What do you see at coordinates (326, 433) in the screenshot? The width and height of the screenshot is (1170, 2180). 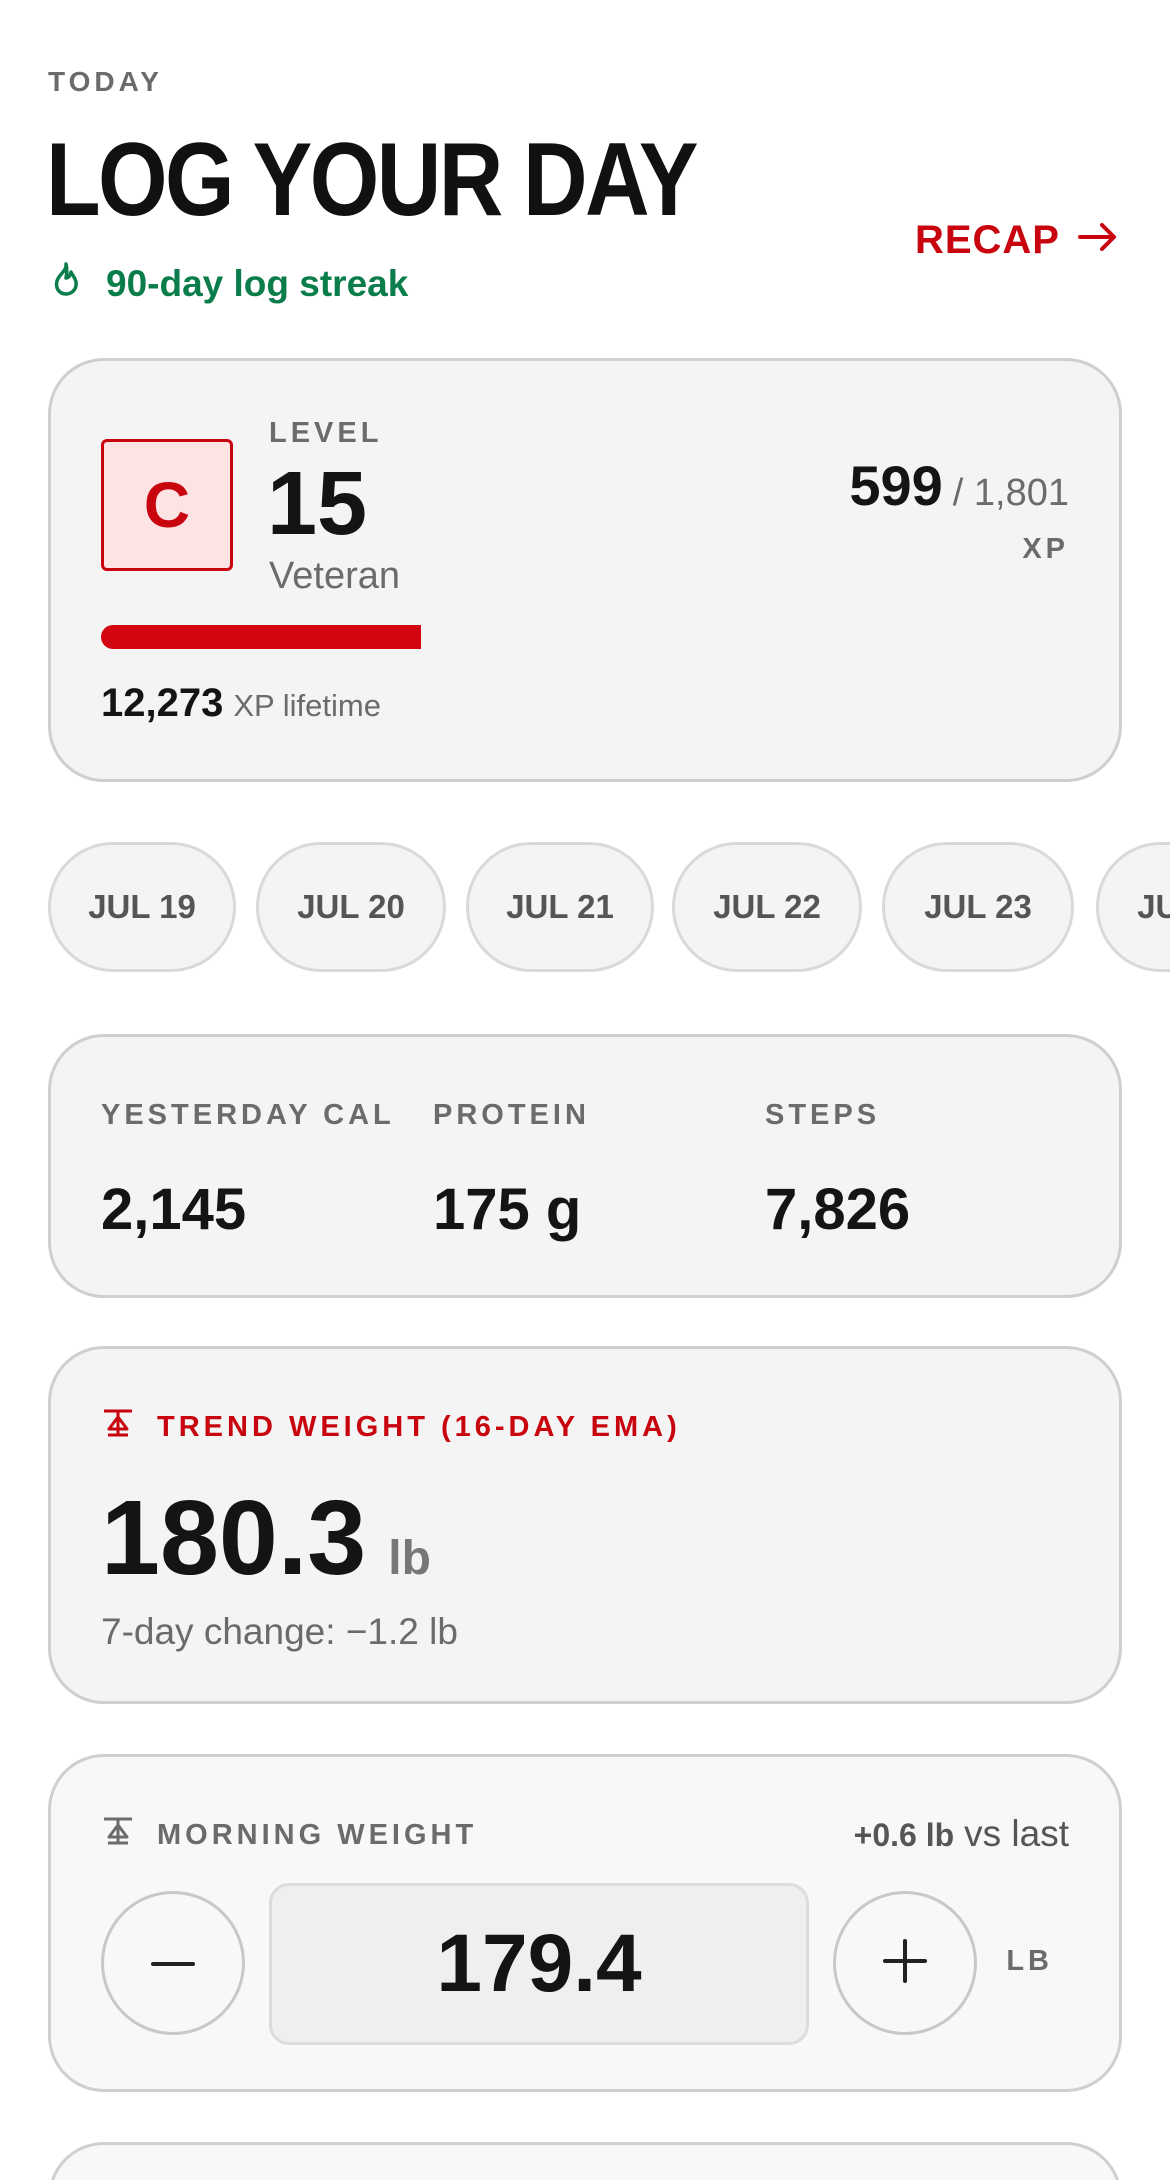 I see `level-label: LEVEL` at bounding box center [326, 433].